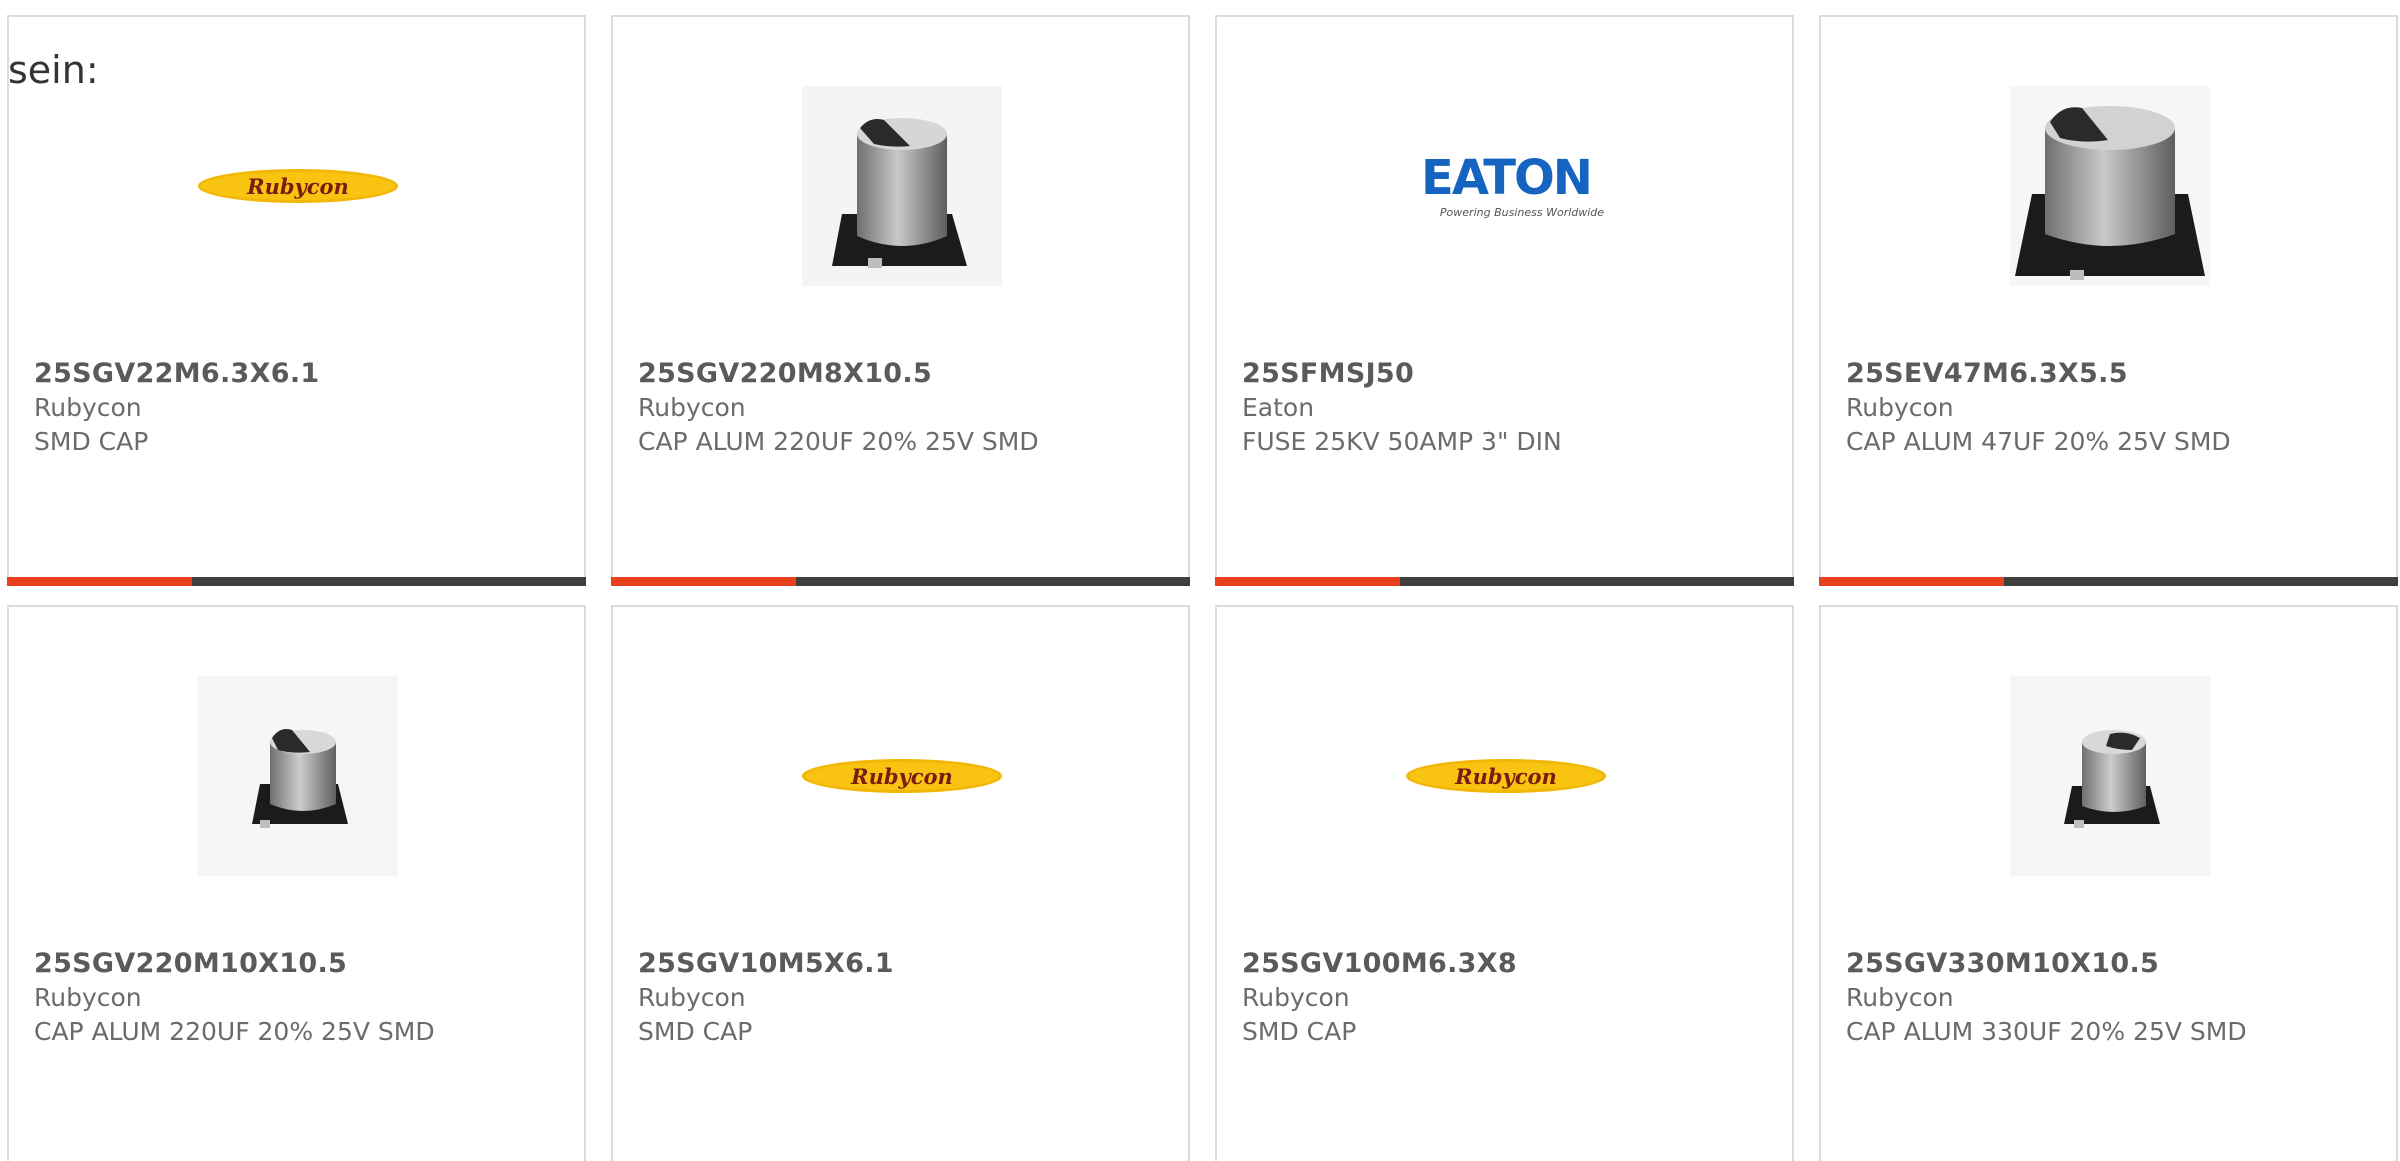 This screenshot has width=2400, height=1161. I want to click on product-image: EATON Powering Business Worldwide, so click(1506, 186).